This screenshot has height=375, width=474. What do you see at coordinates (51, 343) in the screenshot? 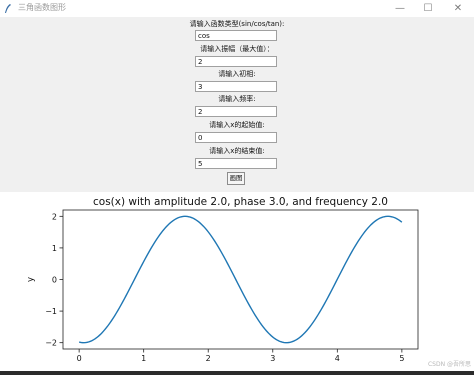
I see `y-tick-label: −2` at bounding box center [51, 343].